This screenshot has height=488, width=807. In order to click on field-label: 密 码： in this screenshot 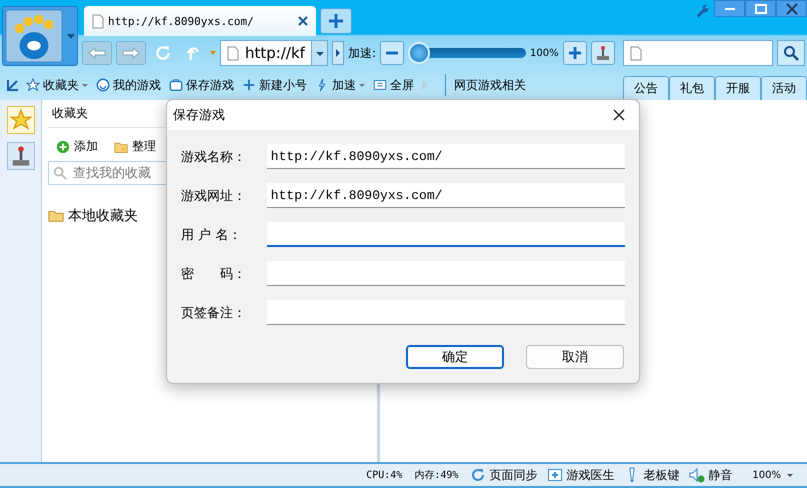, I will do `click(214, 274)`.